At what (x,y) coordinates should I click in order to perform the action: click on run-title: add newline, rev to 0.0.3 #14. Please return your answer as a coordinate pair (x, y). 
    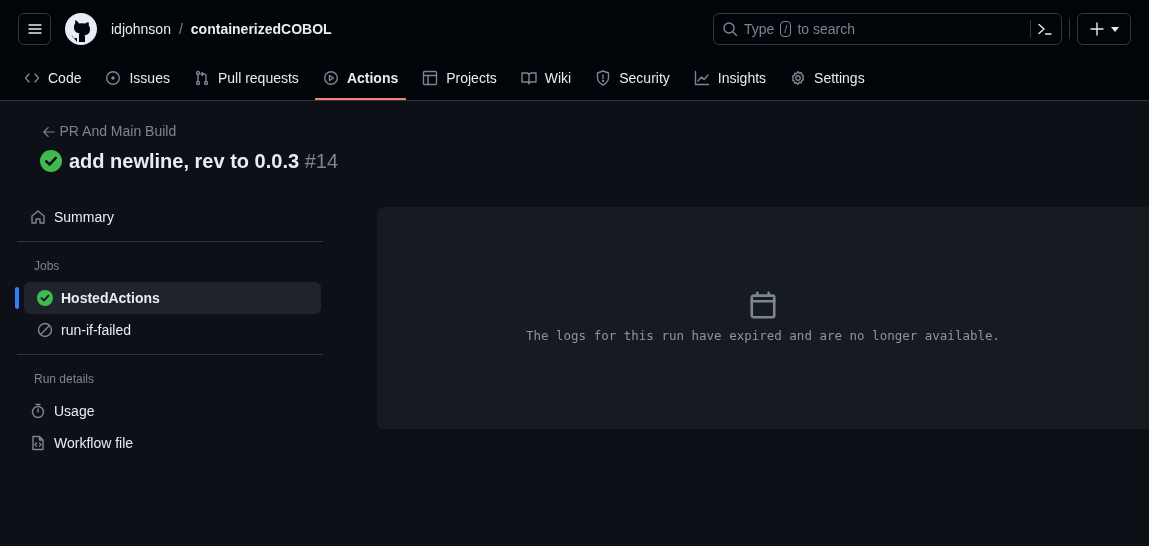
    Looking at the image, I should click on (203, 161).